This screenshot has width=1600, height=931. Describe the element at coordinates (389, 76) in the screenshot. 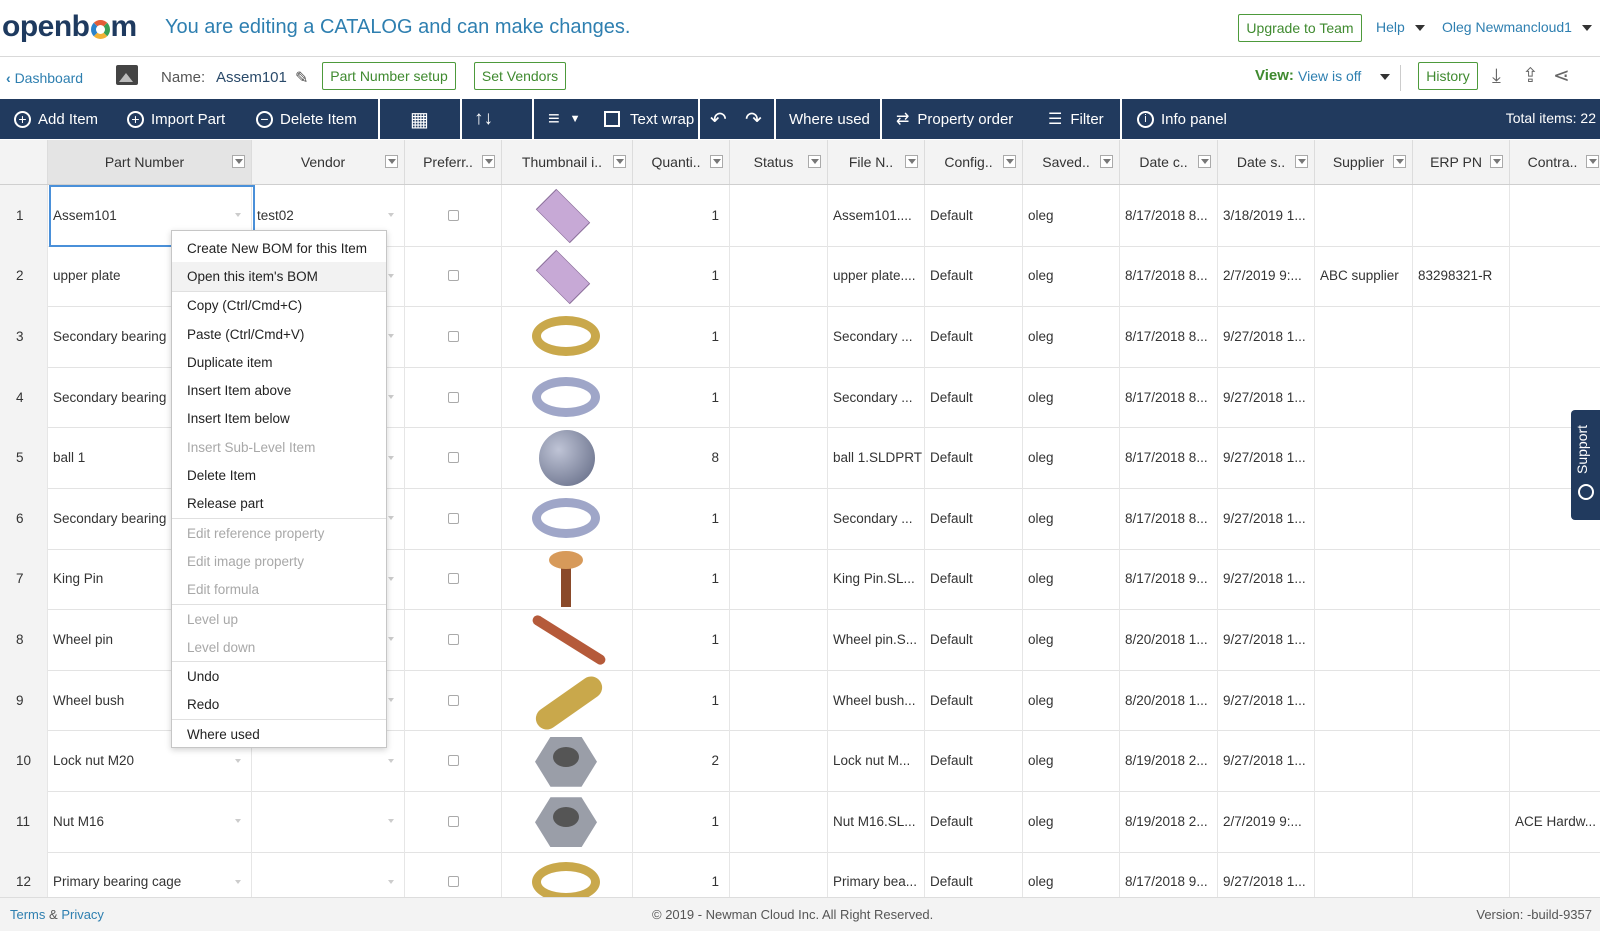

I see `part-number-setup-button: Part Number setup` at that location.